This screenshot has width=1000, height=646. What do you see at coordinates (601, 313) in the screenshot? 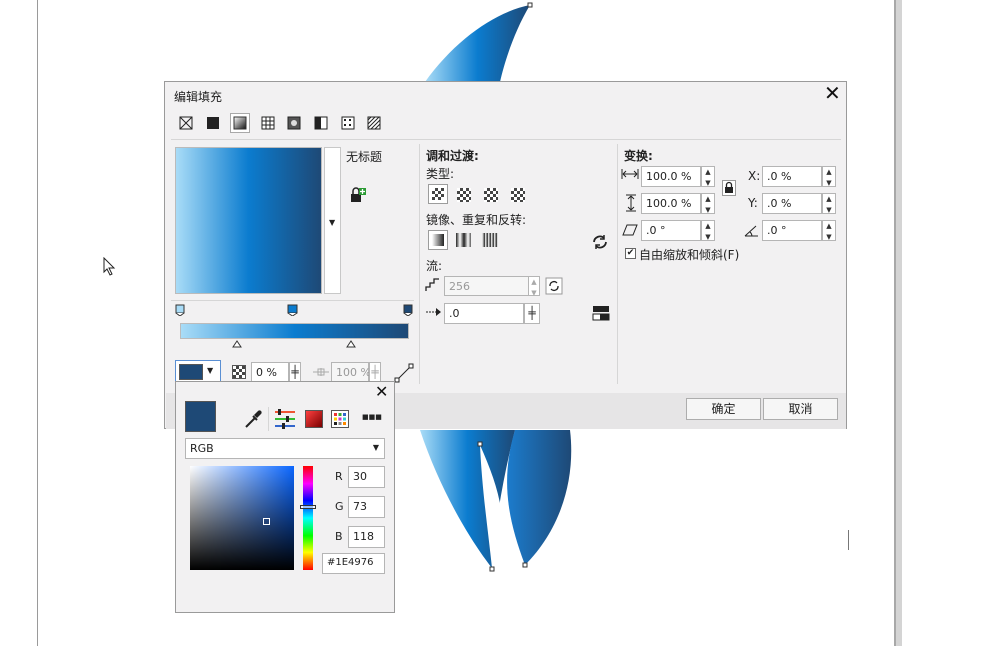
I see `smooth-transition-icon` at bounding box center [601, 313].